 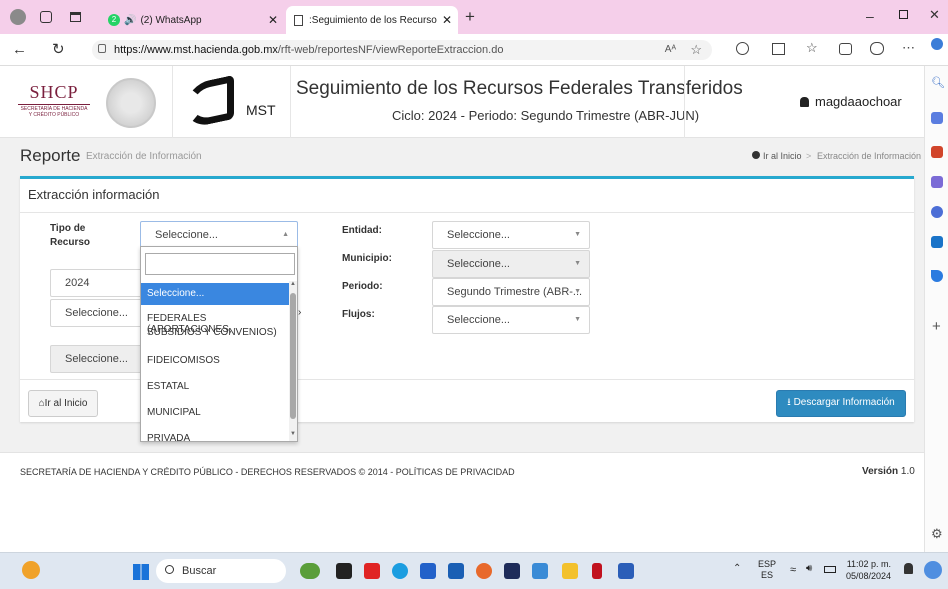 I want to click on netflix-icon, so click(x=597, y=571).